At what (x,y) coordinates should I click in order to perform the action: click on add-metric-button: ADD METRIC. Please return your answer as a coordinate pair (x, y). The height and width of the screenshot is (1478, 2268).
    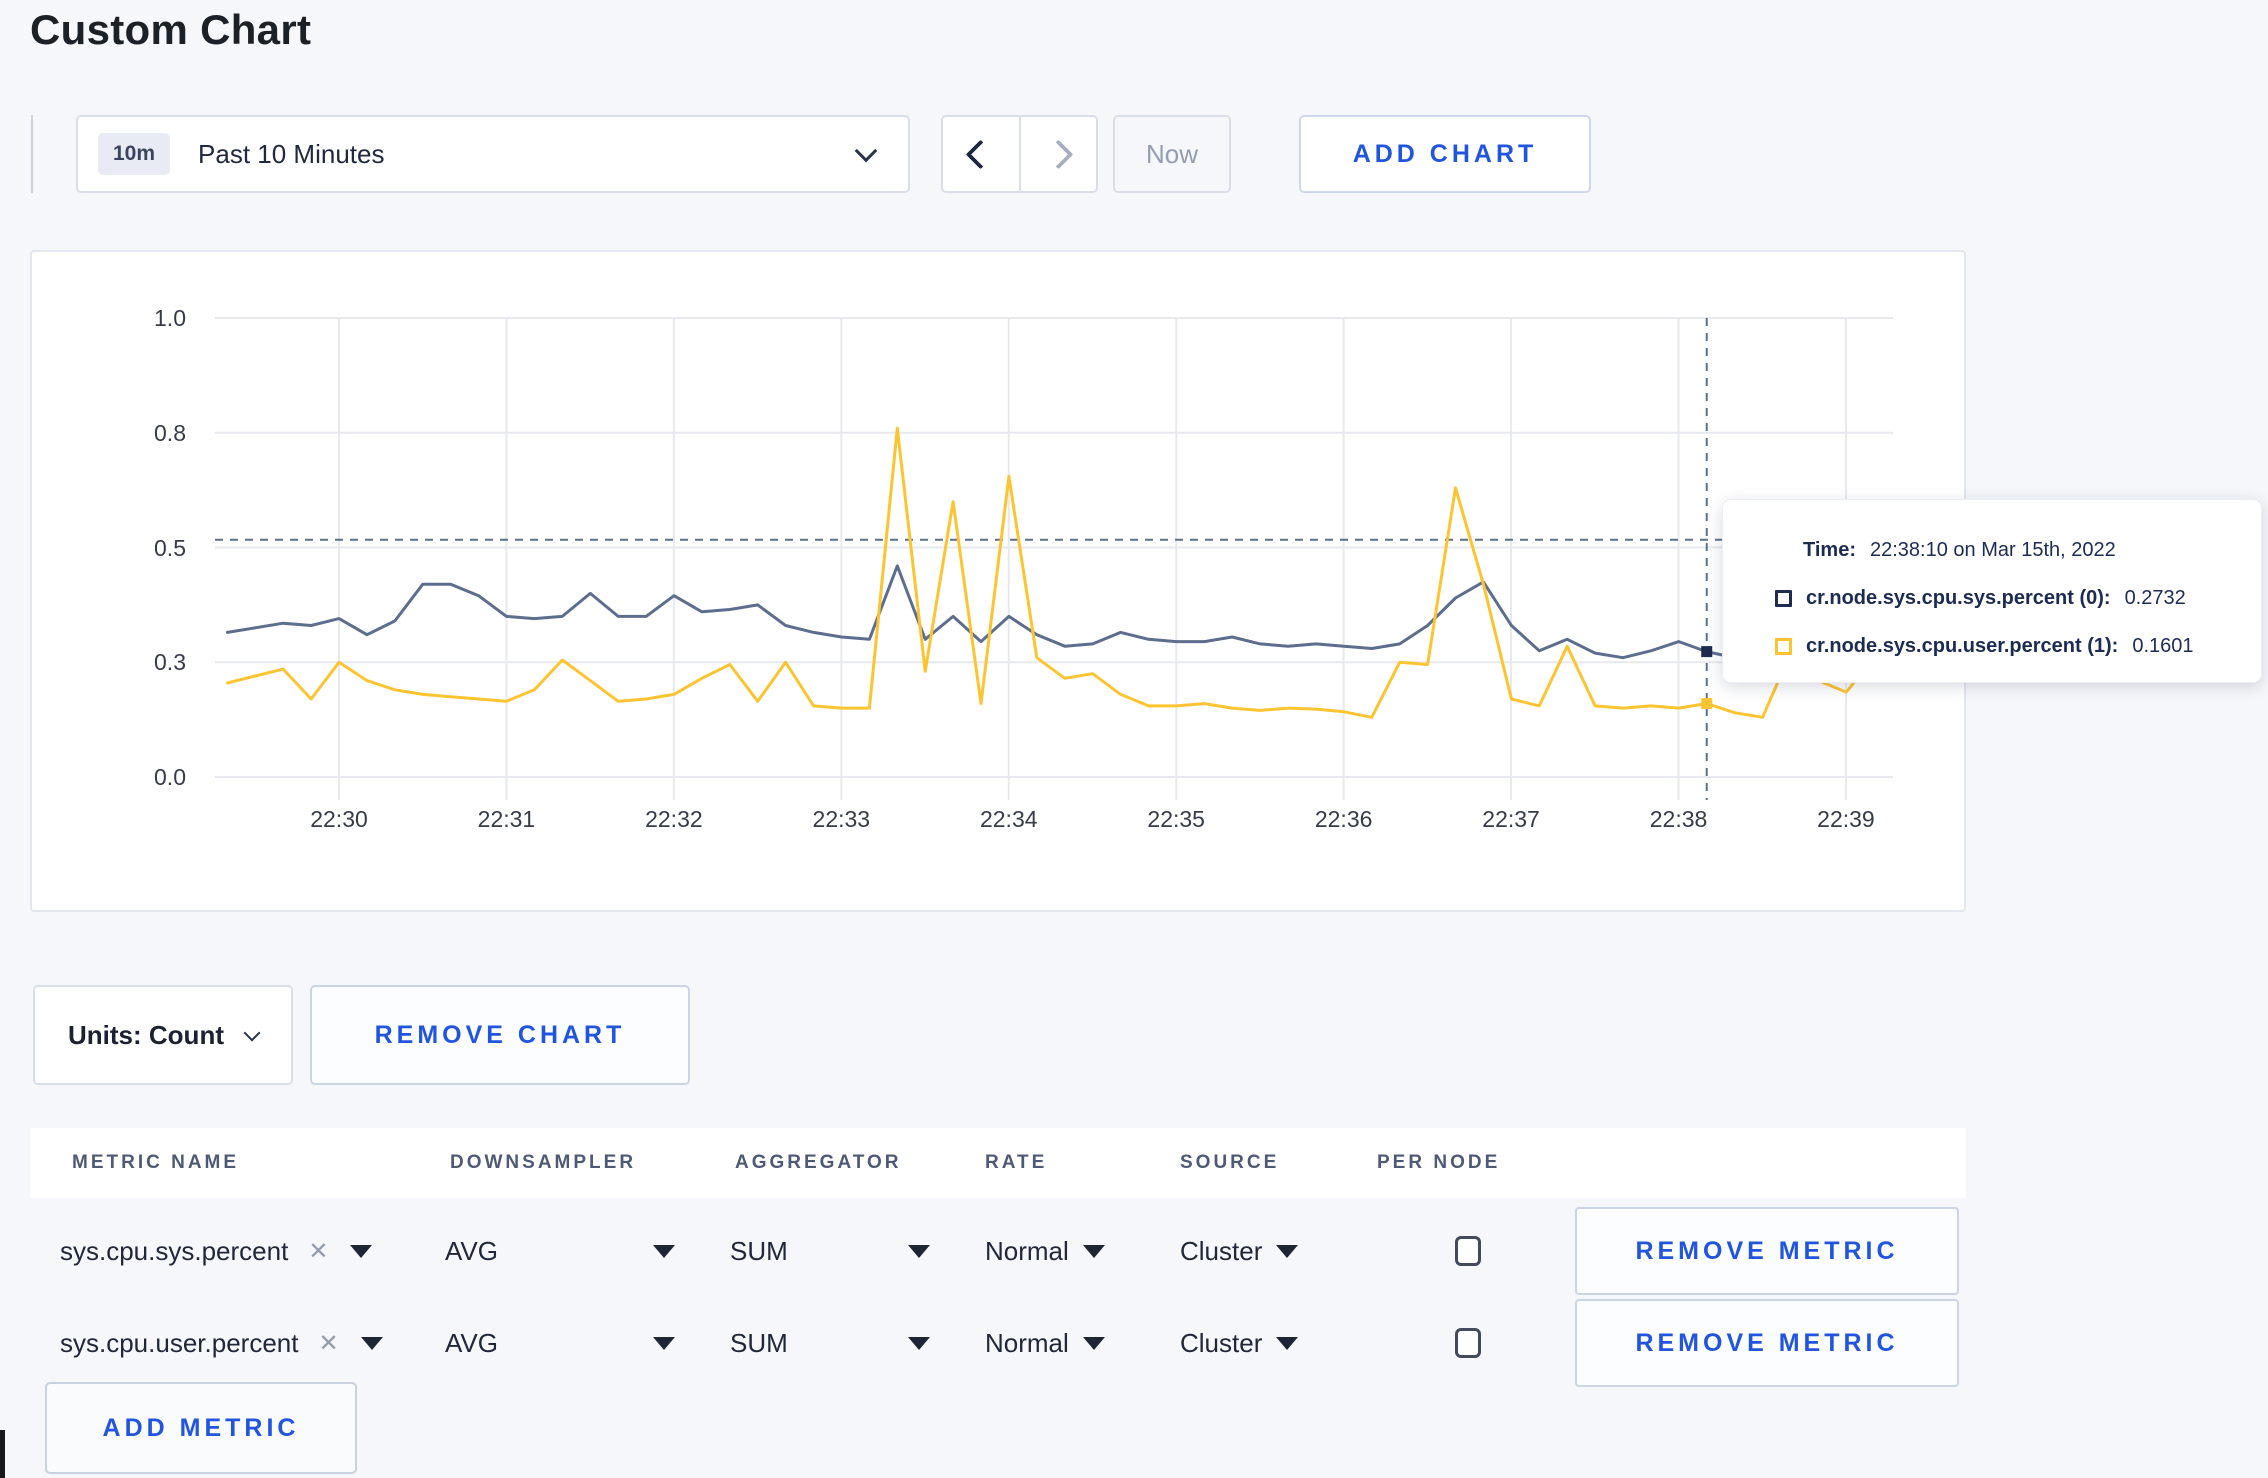
    Looking at the image, I should click on (201, 1428).